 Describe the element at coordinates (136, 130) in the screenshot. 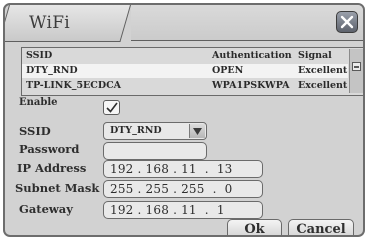

I see `ssid-select-value: DTY_RND` at that location.